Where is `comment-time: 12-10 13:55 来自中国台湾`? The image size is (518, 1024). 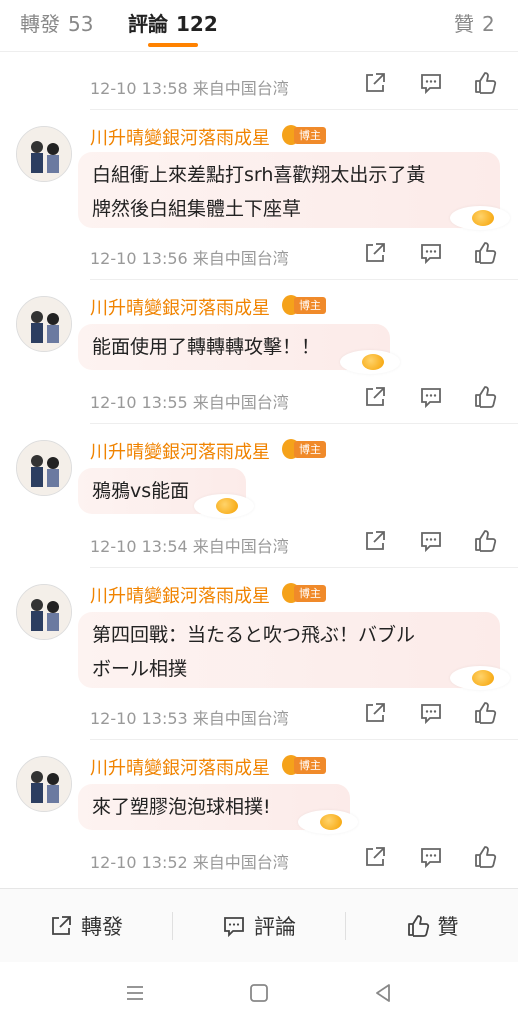 comment-time: 12-10 13:55 来自中国台湾 is located at coordinates (189, 402).